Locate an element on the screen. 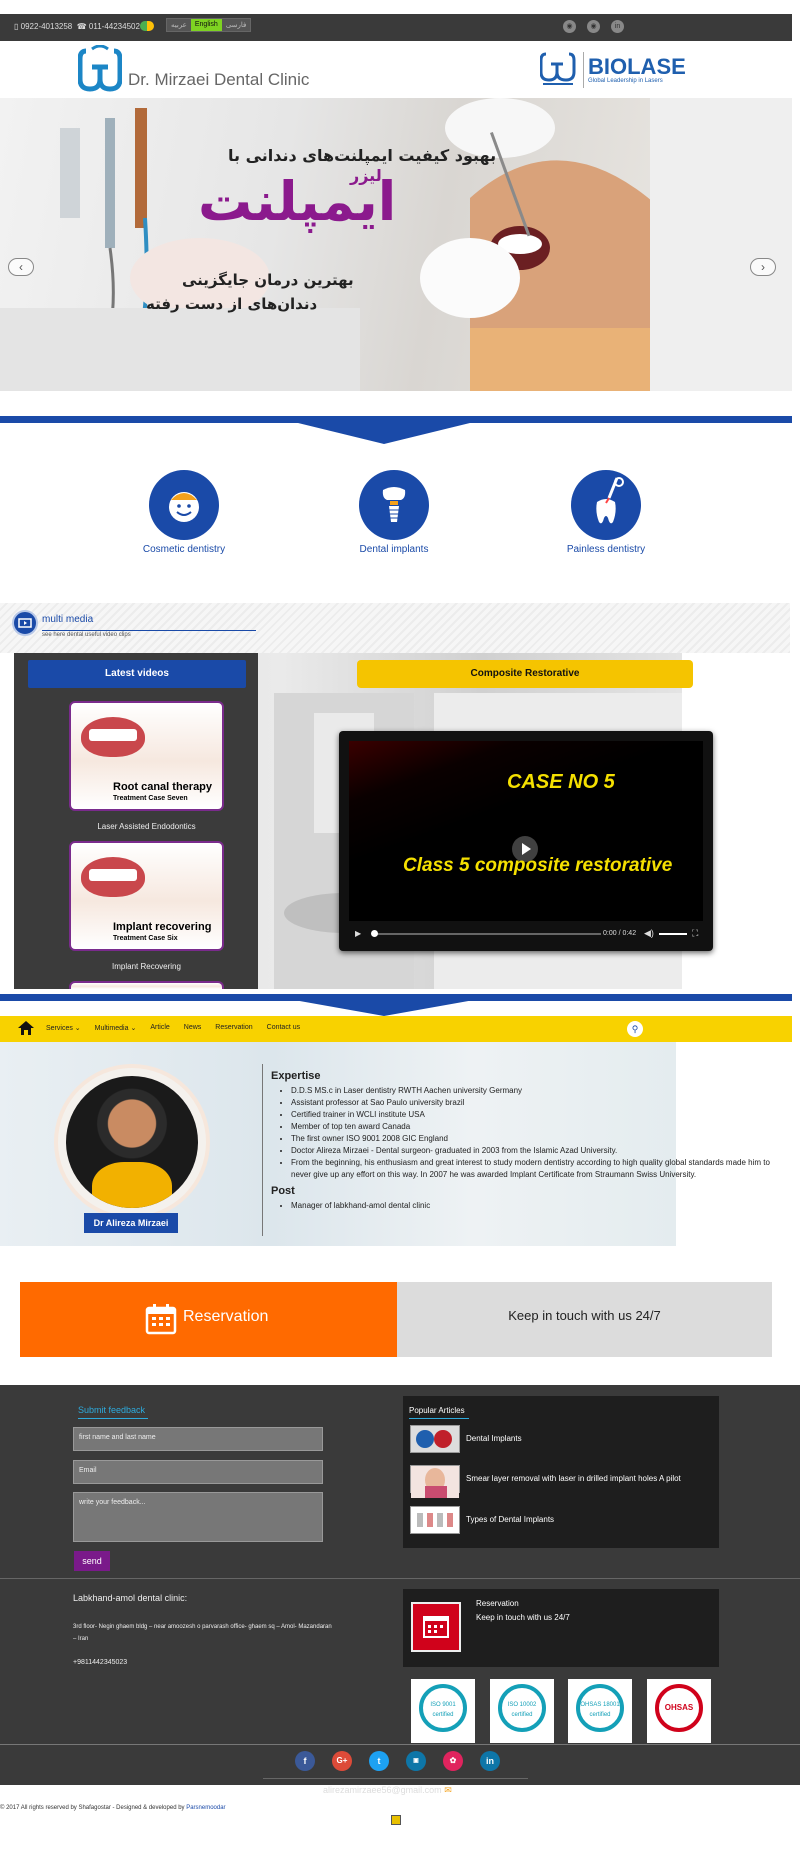 The width and height of the screenshot is (800, 1854). video-screen: CASE NO 5 Class 5 composite restorative is located at coordinates (526, 831).